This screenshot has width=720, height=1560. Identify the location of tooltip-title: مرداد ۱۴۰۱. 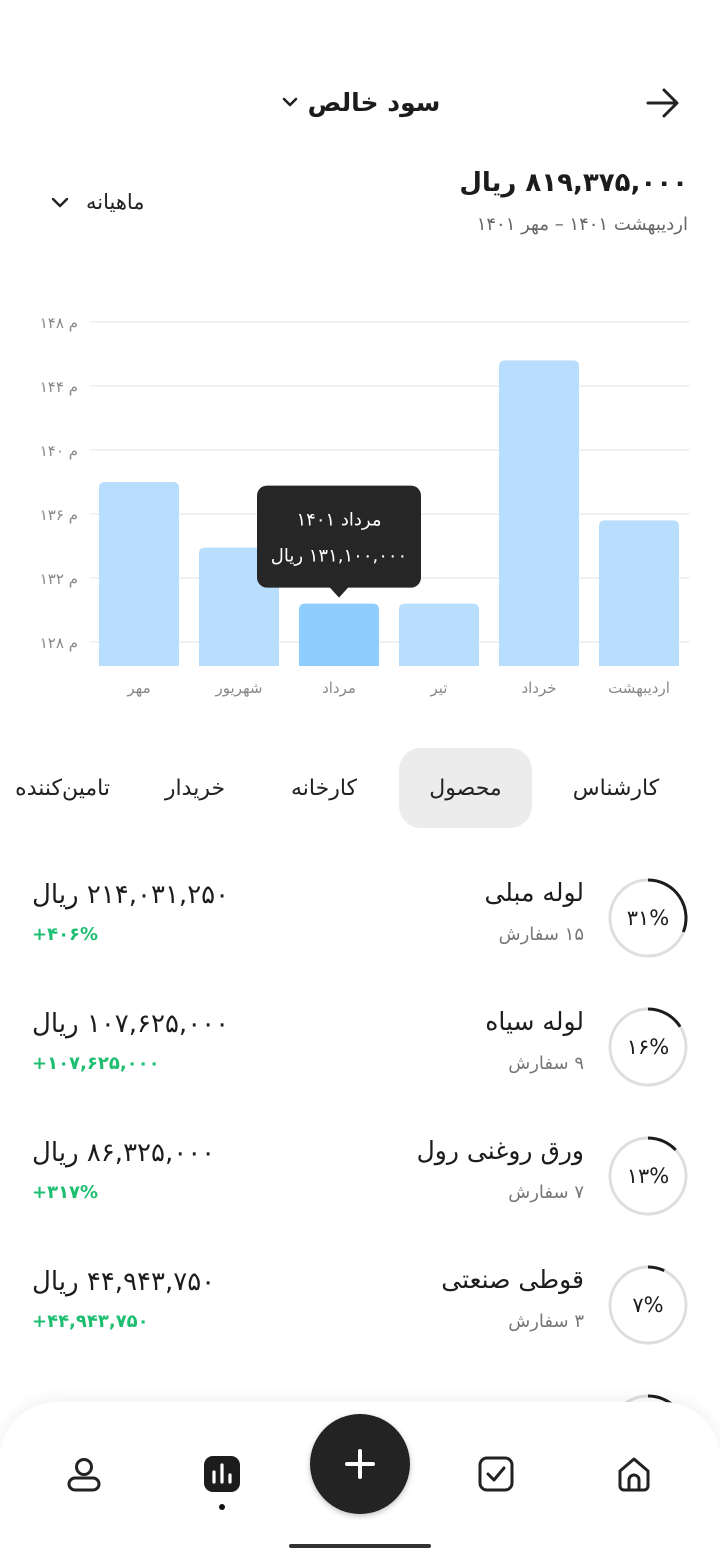
(339, 520).